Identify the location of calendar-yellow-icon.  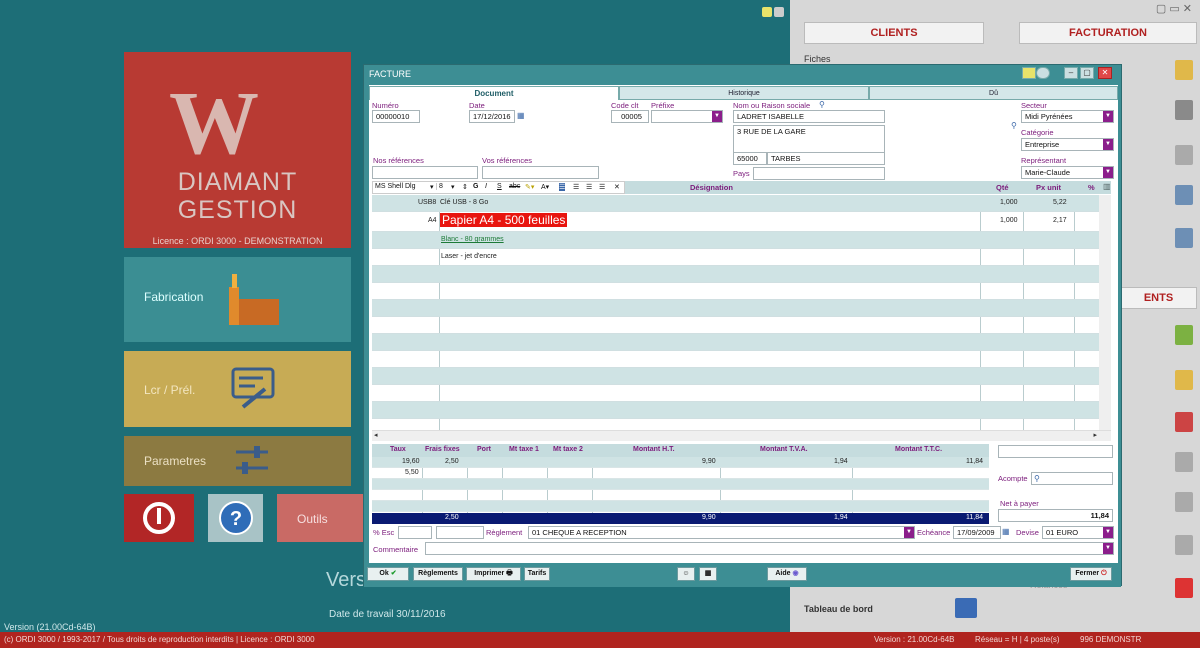
(1184, 380).